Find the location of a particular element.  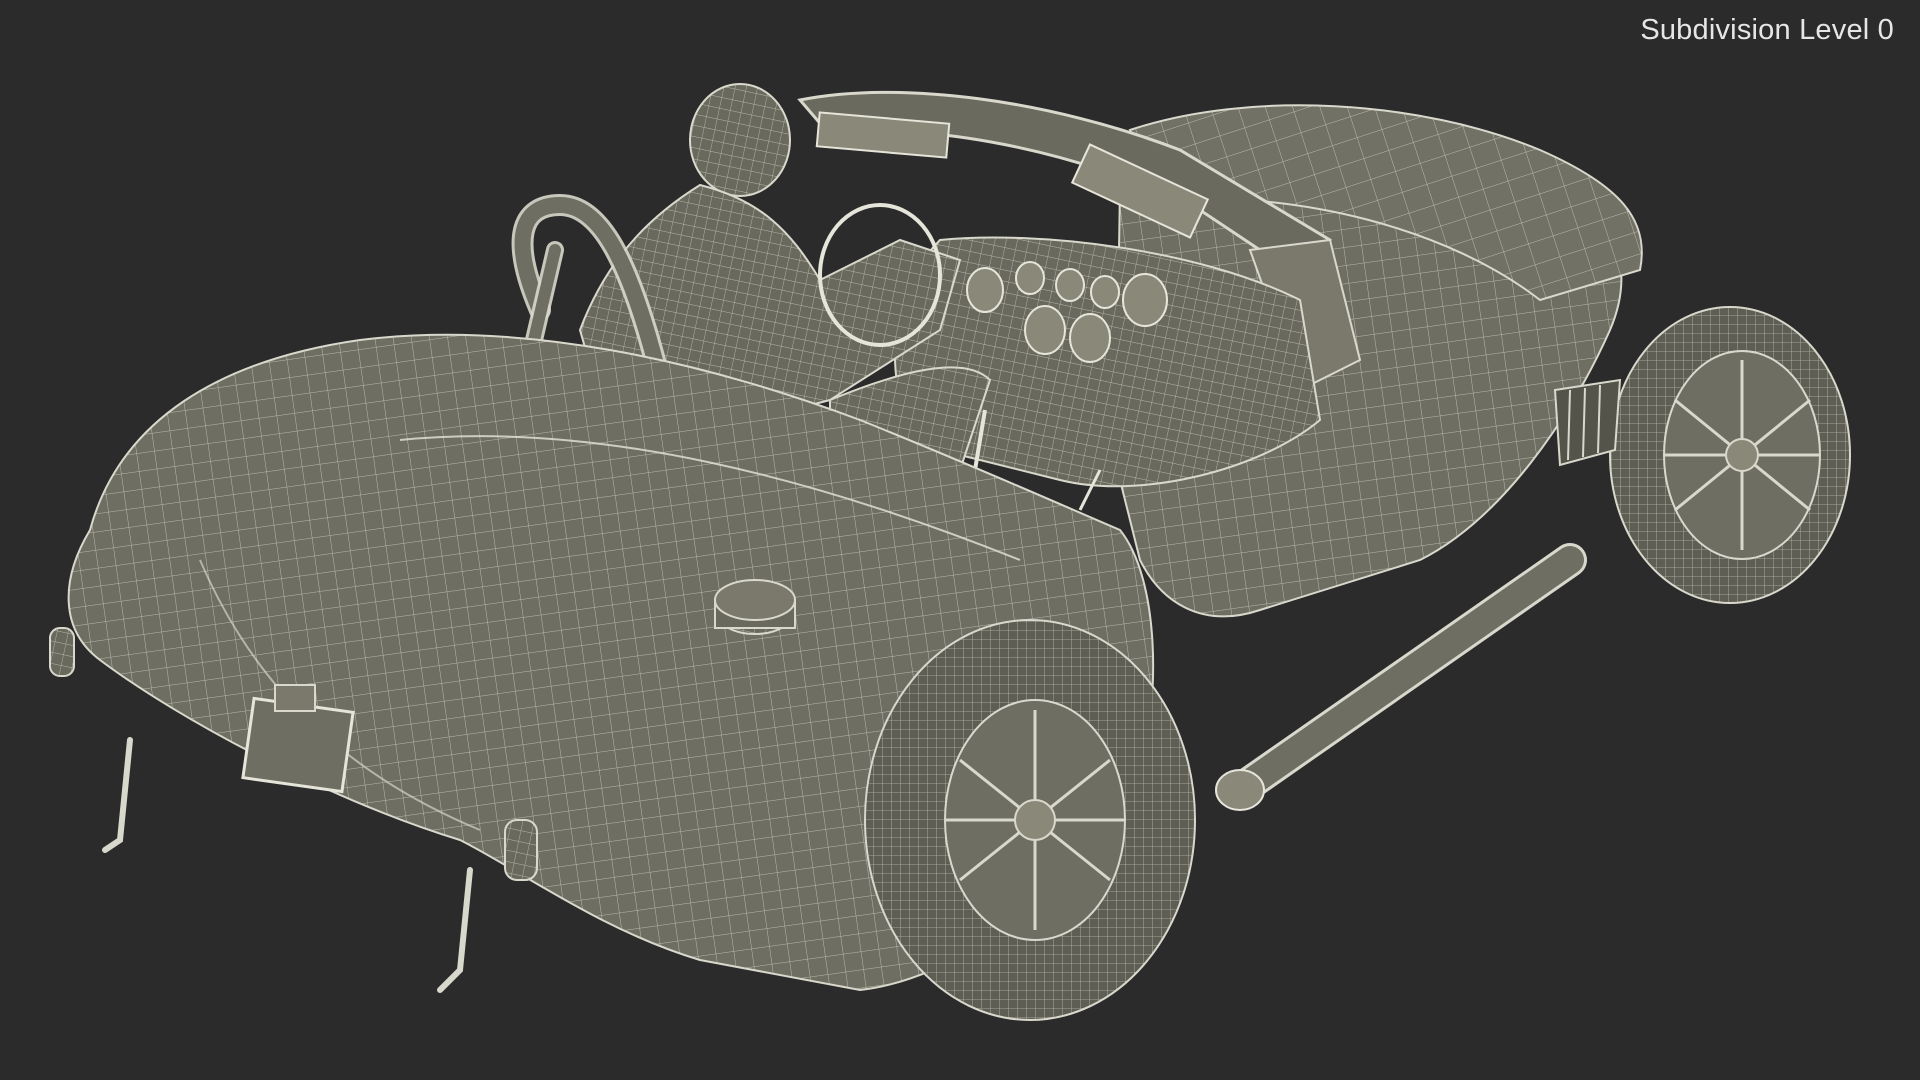

fuel-cap is located at coordinates (755, 607).